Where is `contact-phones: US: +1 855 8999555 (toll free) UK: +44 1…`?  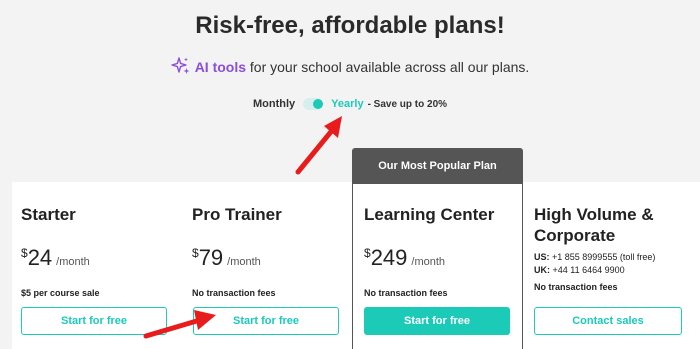 contact-phones: US: +1 855 8999555 (toll free) UK: +44 1… is located at coordinates (614, 264).